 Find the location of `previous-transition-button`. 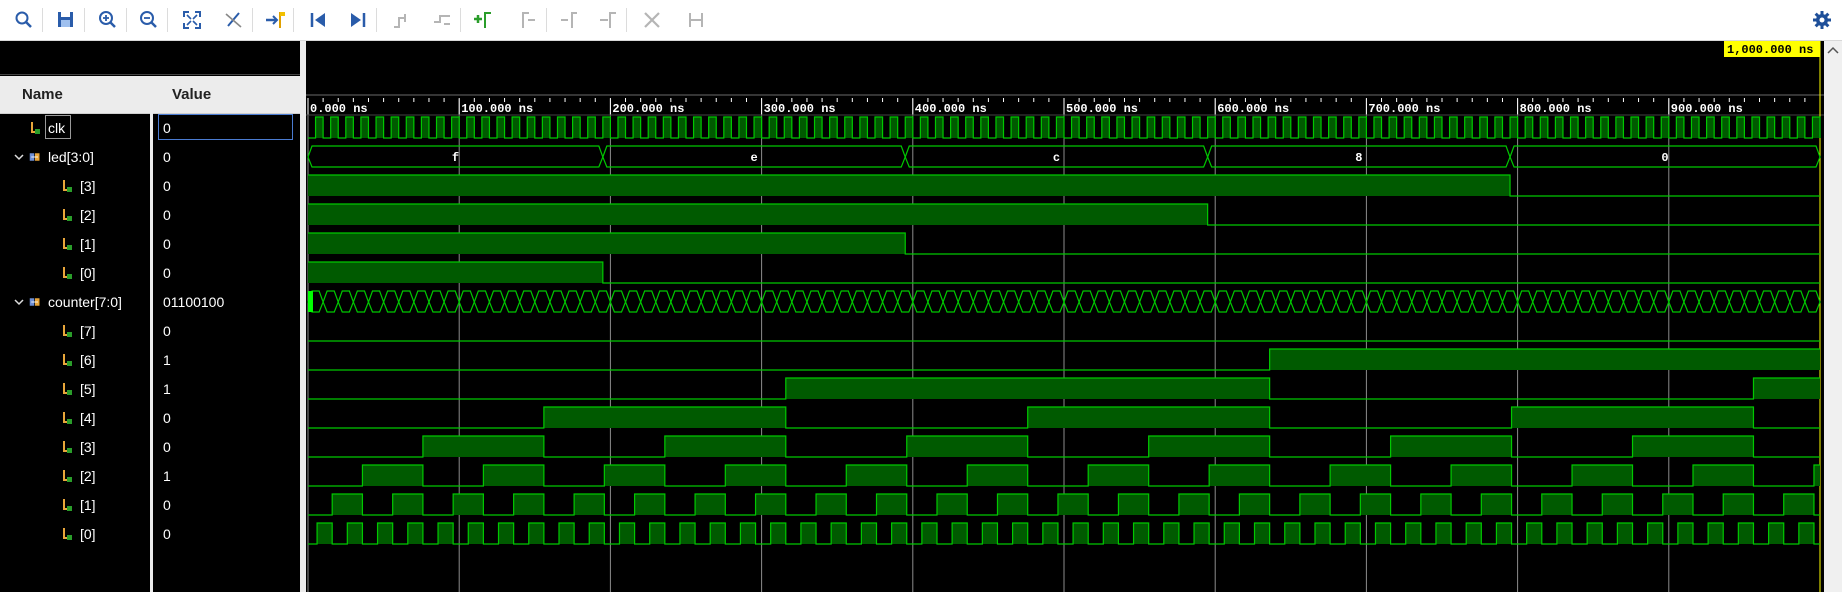

previous-transition-button is located at coordinates (402, 20).